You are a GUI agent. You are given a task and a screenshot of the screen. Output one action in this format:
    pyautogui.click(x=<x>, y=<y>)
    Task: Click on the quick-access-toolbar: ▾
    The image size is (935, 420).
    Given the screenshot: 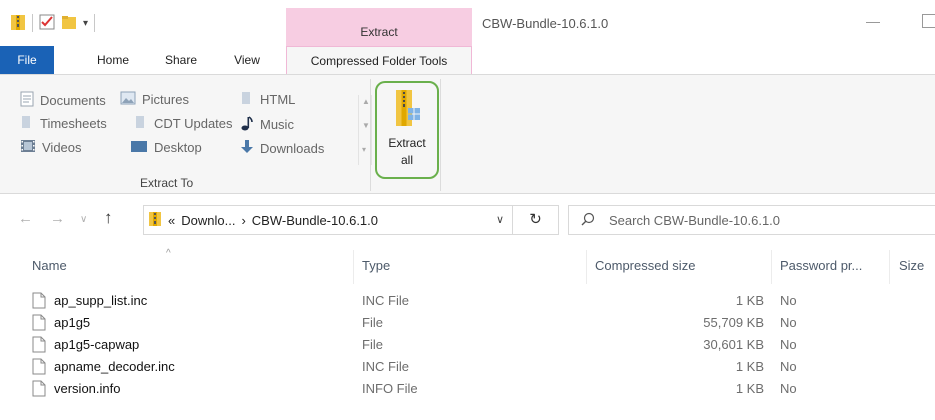 What is the action you would take?
    pyautogui.click(x=53, y=23)
    